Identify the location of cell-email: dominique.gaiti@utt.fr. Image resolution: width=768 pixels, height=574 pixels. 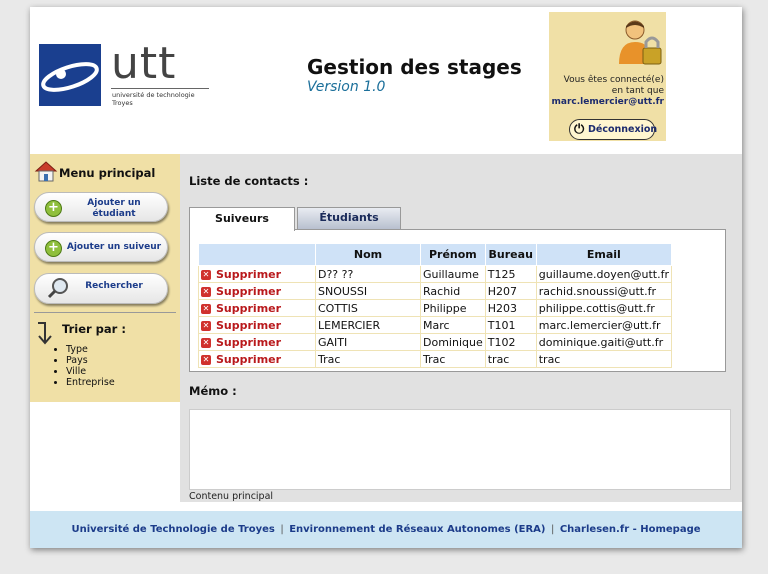
(604, 342).